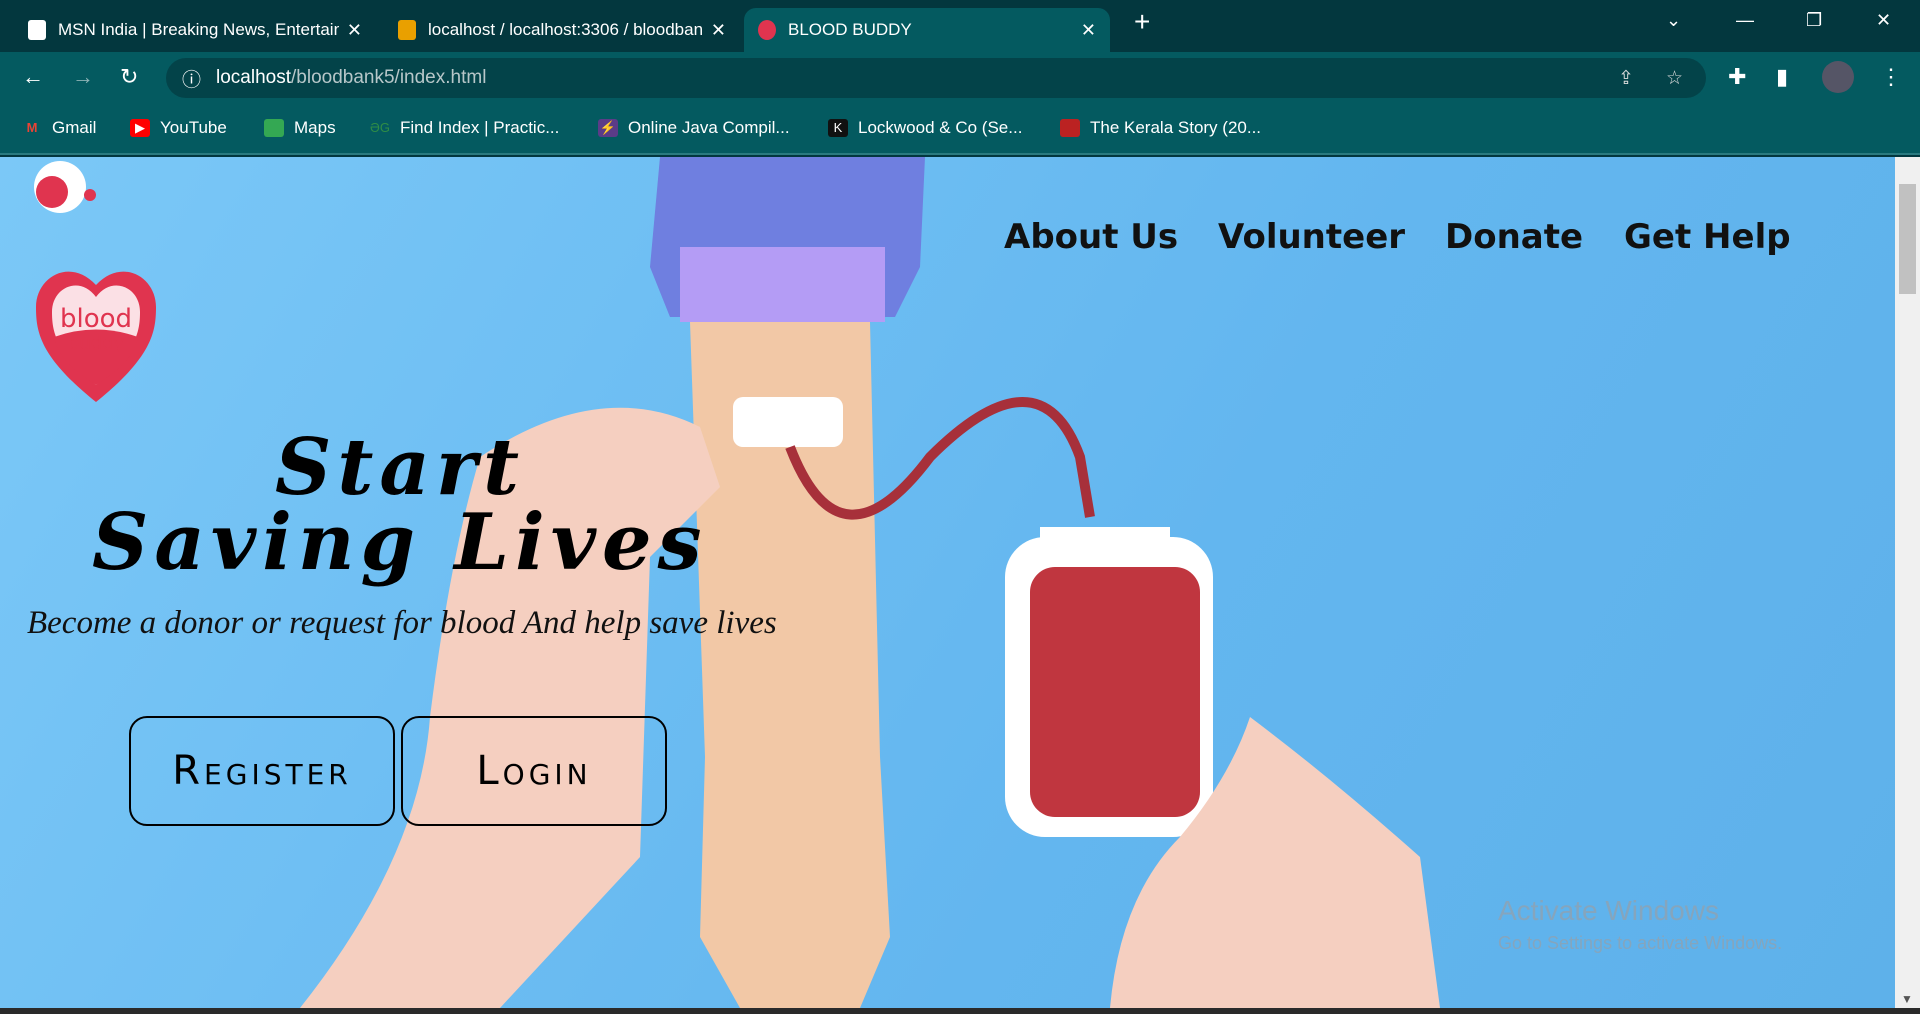 The width and height of the screenshot is (1920, 1014). Describe the element at coordinates (1838, 77) in the screenshot. I see `profile-avatar` at that location.